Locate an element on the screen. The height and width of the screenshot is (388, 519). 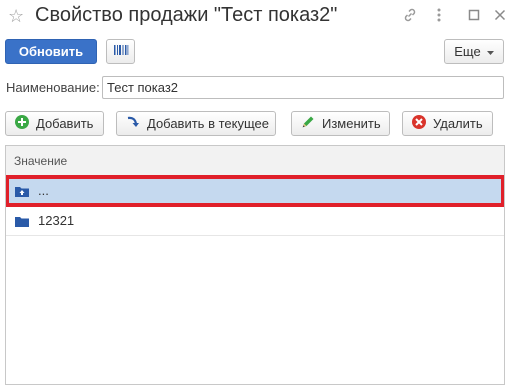
refresh-button-label: Обновить is located at coordinates (51, 51).